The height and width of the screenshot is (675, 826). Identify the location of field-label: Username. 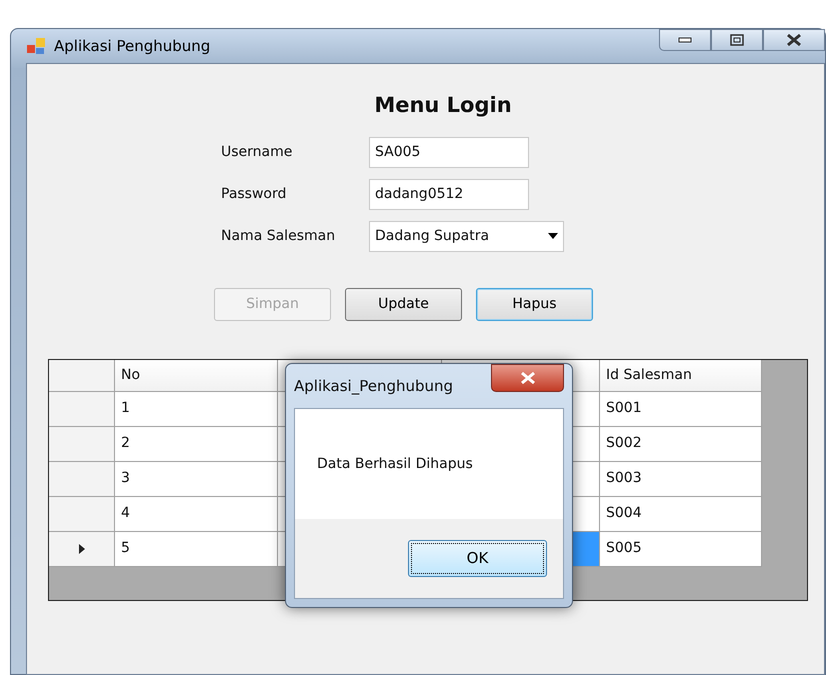
(257, 152).